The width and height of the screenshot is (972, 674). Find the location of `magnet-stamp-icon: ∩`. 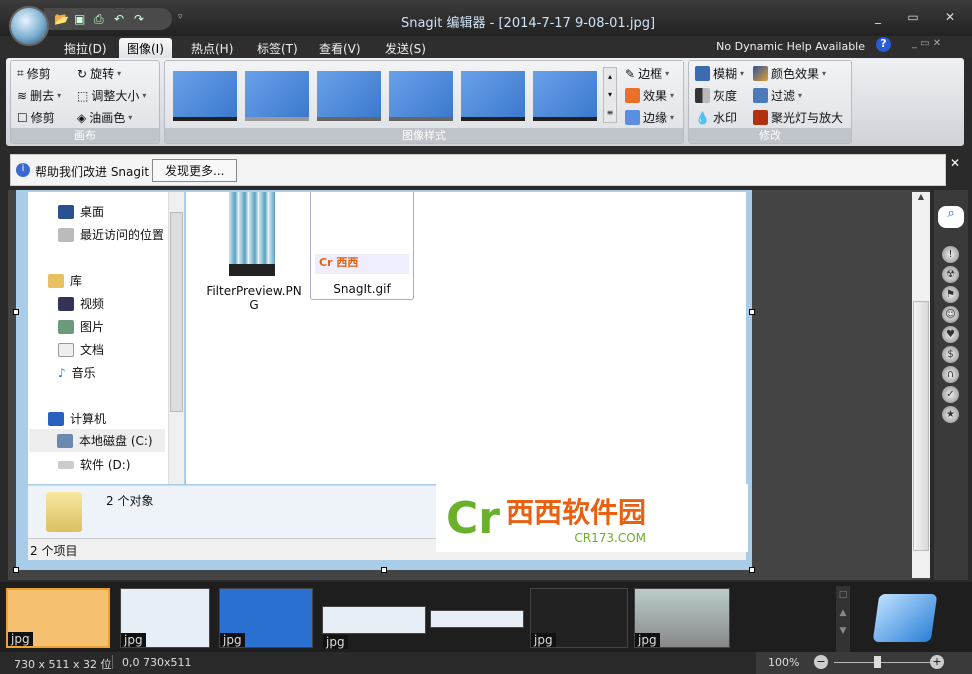

magnet-stamp-icon: ∩ is located at coordinates (950, 374).